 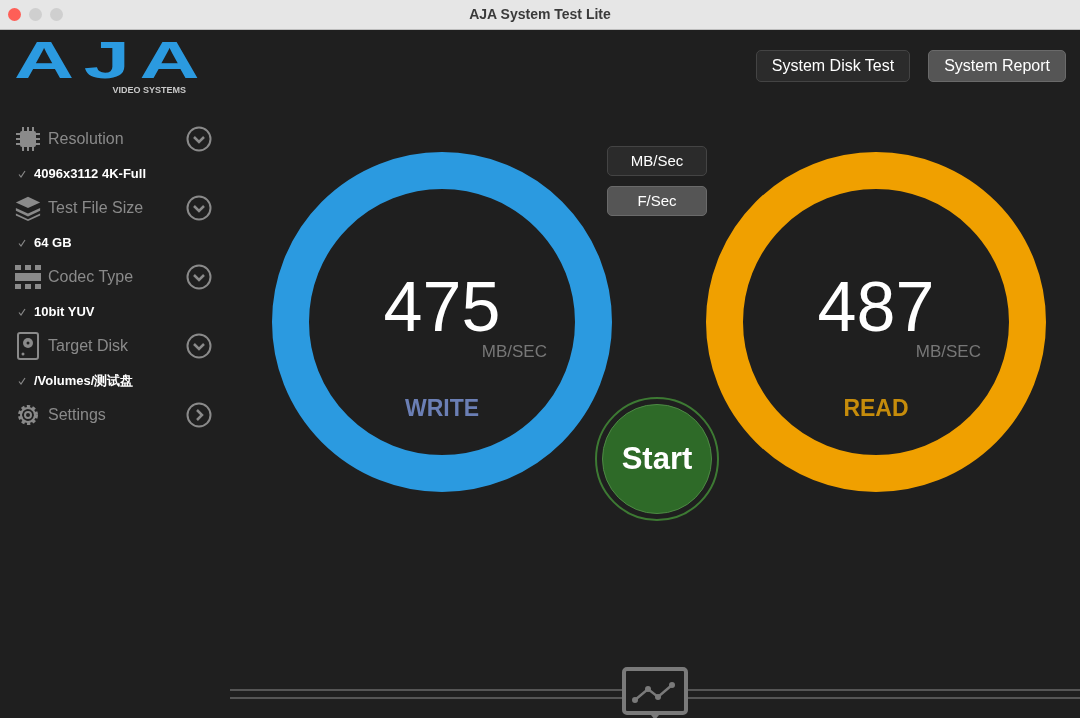 I want to click on section-label: Test File Size, so click(x=96, y=208).